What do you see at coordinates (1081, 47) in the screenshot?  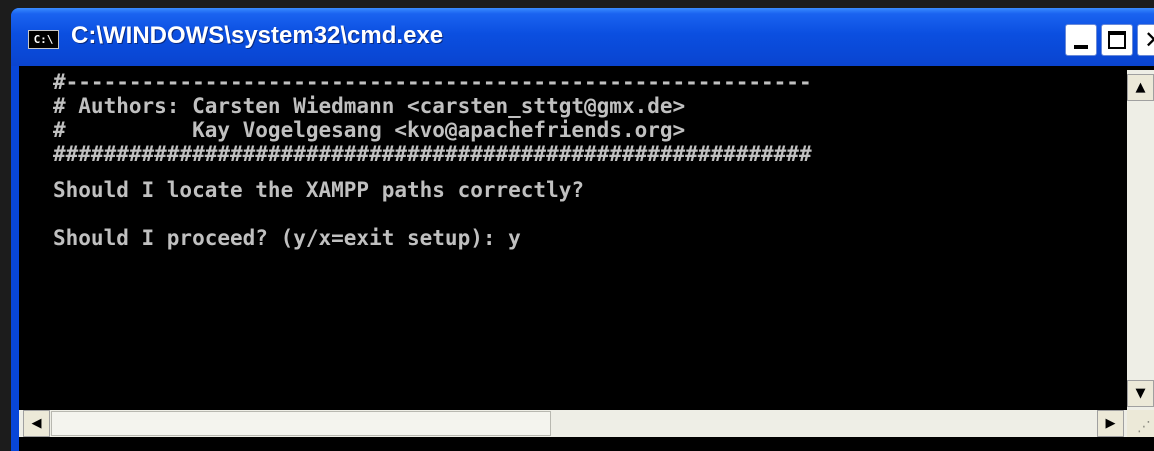 I see `minimize-icon` at bounding box center [1081, 47].